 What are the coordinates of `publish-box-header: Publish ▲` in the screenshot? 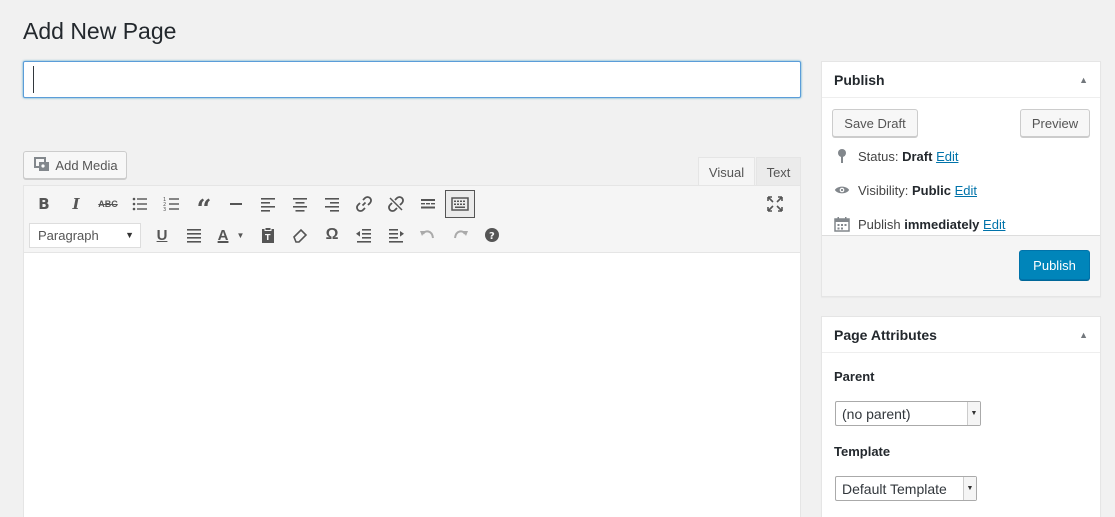 It's located at (961, 80).